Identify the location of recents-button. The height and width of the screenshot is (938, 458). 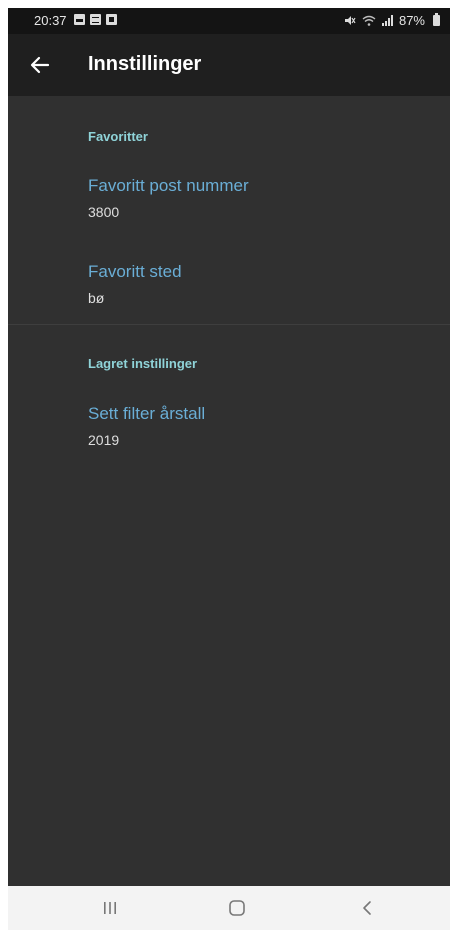
(110, 908).